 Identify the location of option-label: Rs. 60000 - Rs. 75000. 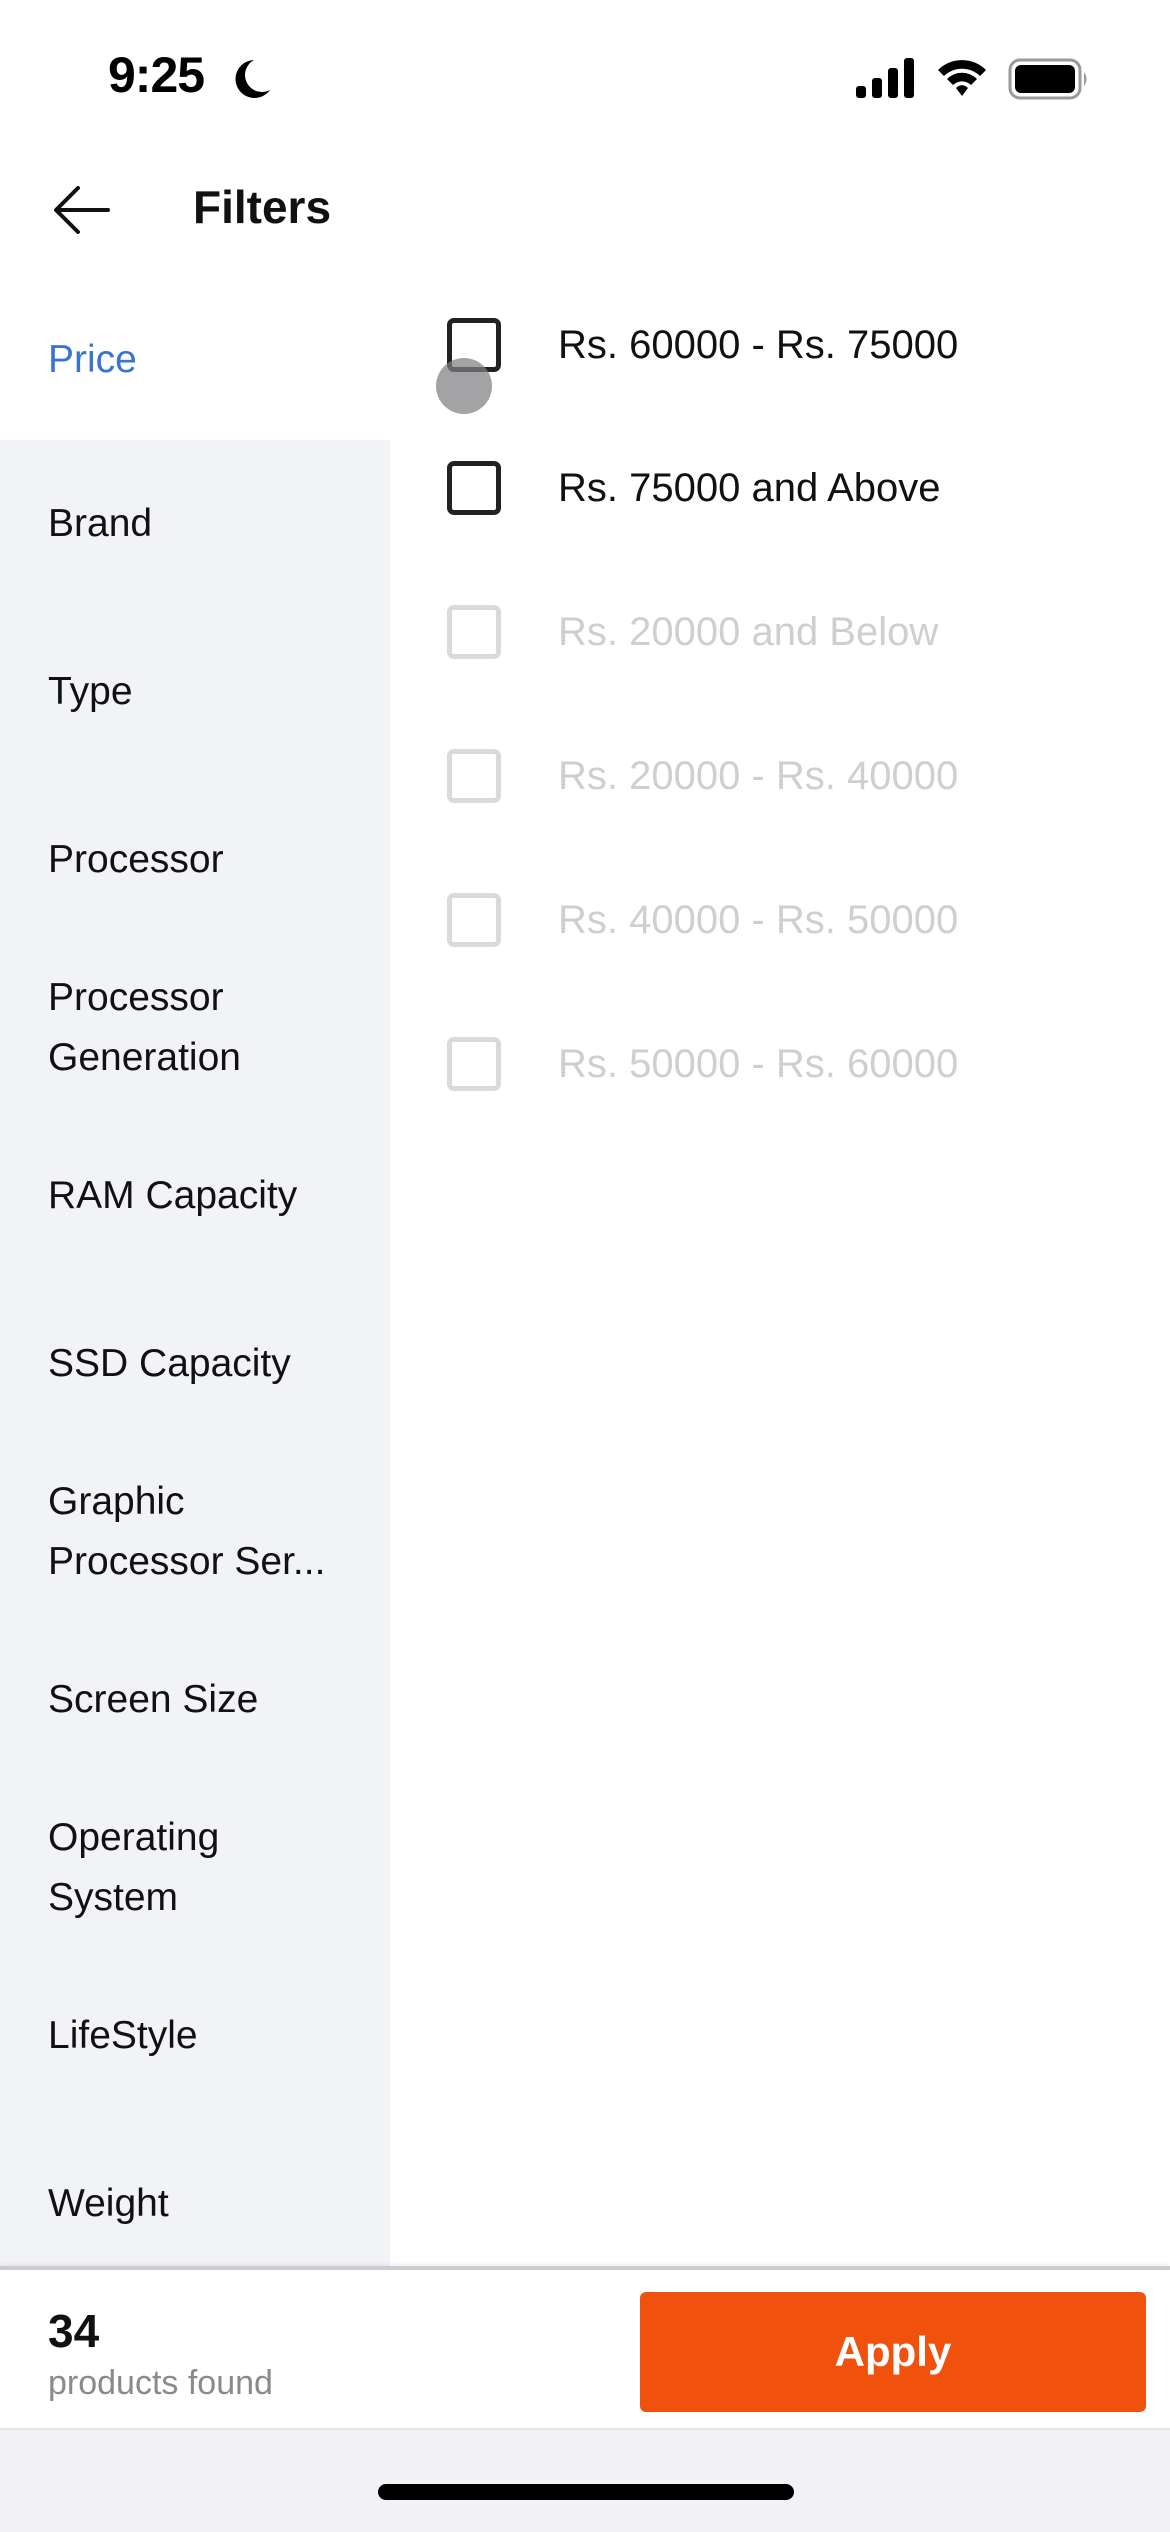
(758, 344).